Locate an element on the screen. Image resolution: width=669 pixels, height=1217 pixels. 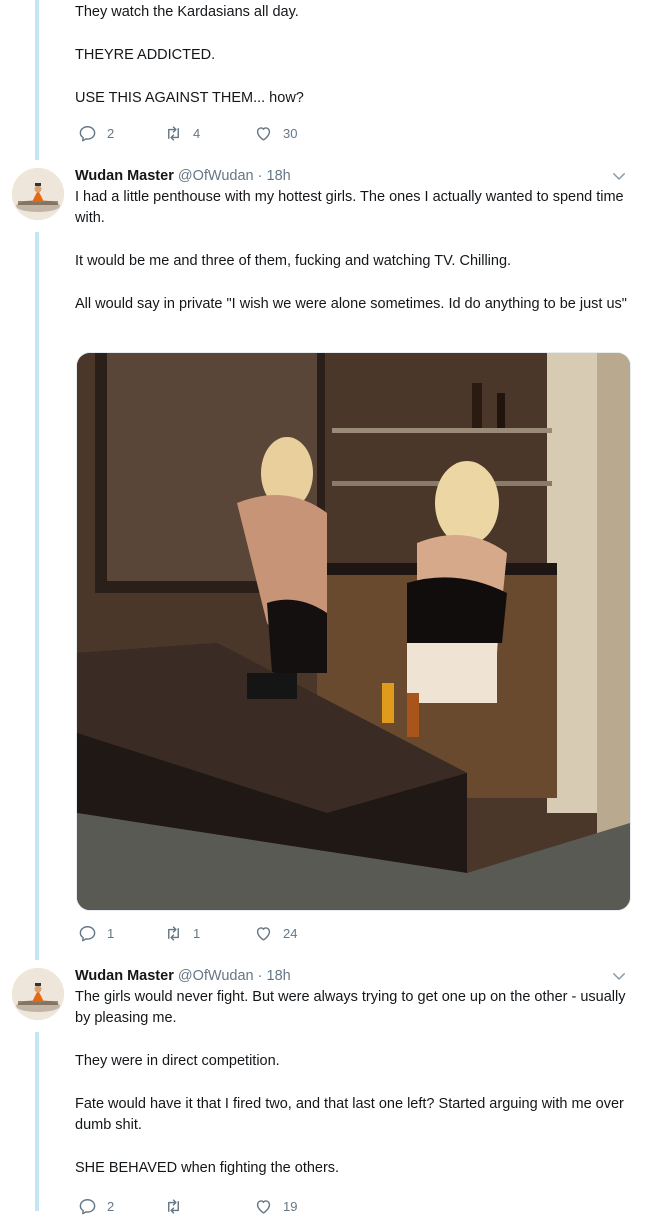
tweet-2-header: Wudan Master @OfWudan · 18h is located at coordinates (183, 176).